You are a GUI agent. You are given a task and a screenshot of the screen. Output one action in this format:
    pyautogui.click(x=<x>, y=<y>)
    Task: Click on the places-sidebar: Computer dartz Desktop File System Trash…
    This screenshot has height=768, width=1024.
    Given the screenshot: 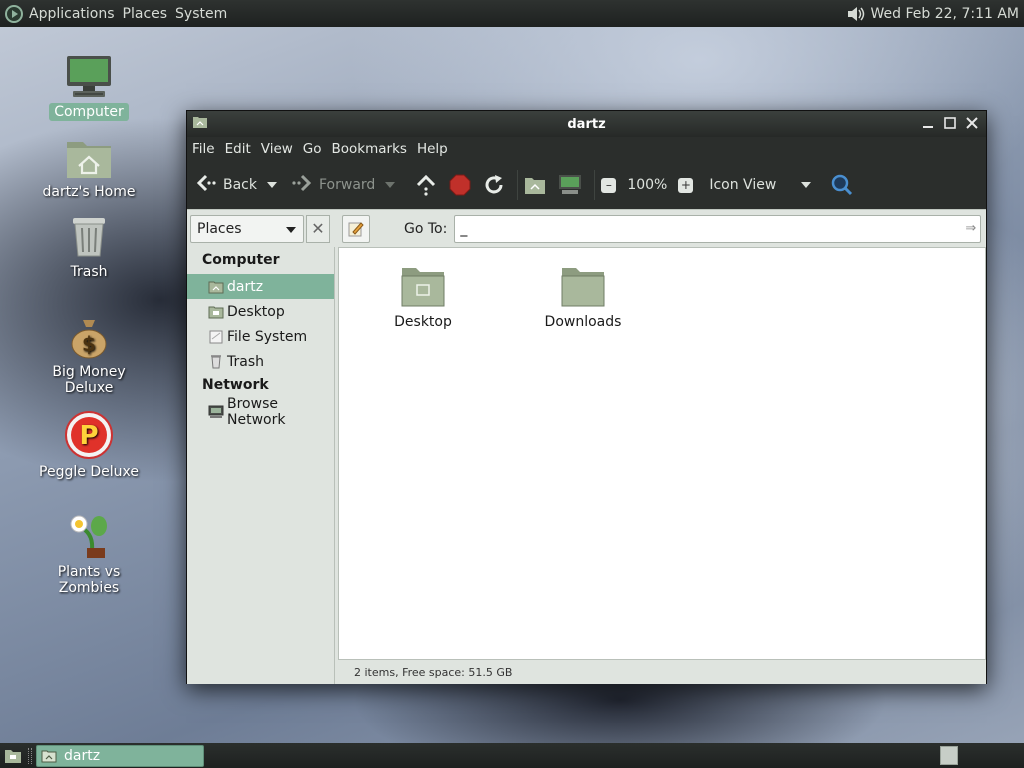 What is the action you would take?
    pyautogui.click(x=261, y=465)
    